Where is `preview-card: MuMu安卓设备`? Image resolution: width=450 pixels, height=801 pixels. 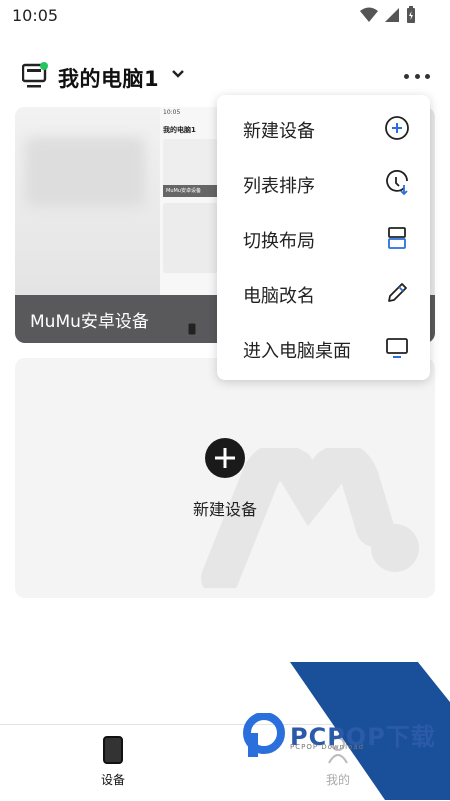 preview-card: MuMu安卓设备 is located at coordinates (191, 168).